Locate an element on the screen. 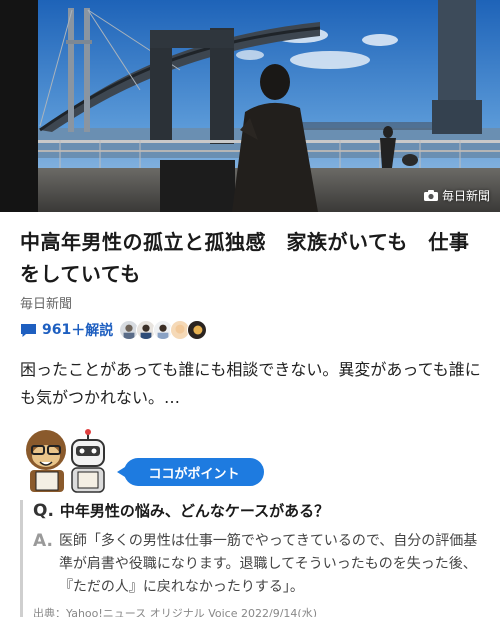 The image size is (500, 617). comment-suffix: ＋解説 is located at coordinates (92, 331).